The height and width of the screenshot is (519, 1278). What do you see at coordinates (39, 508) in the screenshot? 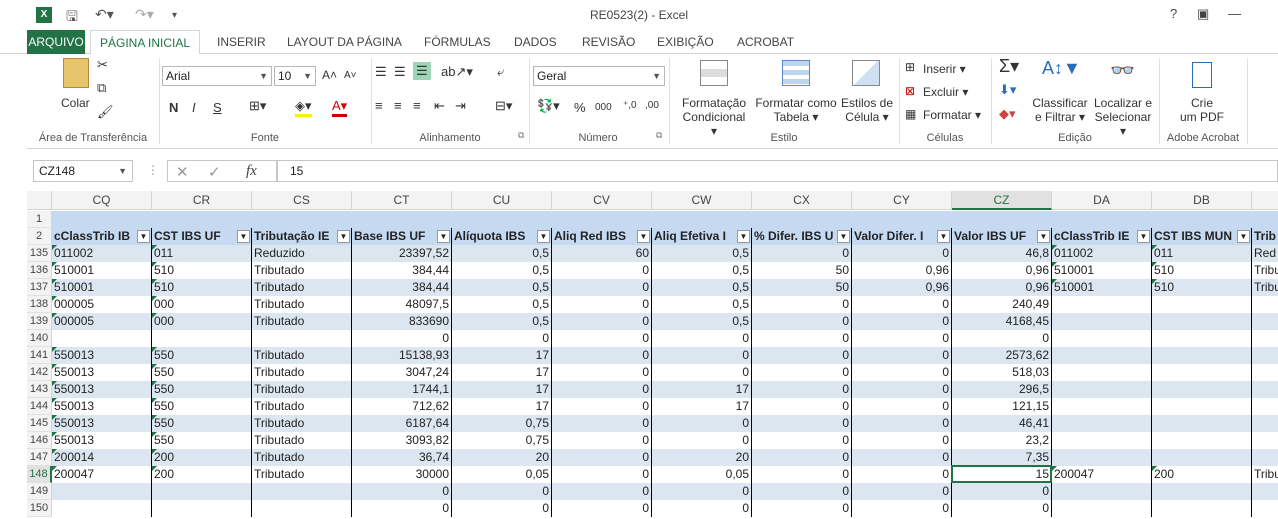
I see `row-header: 150` at bounding box center [39, 508].